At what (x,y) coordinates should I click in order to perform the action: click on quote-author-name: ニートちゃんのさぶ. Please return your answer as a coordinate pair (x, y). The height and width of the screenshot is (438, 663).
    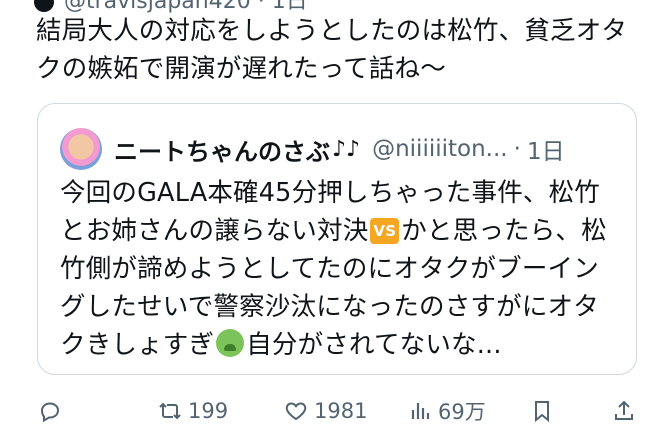
    Looking at the image, I should click on (222, 149).